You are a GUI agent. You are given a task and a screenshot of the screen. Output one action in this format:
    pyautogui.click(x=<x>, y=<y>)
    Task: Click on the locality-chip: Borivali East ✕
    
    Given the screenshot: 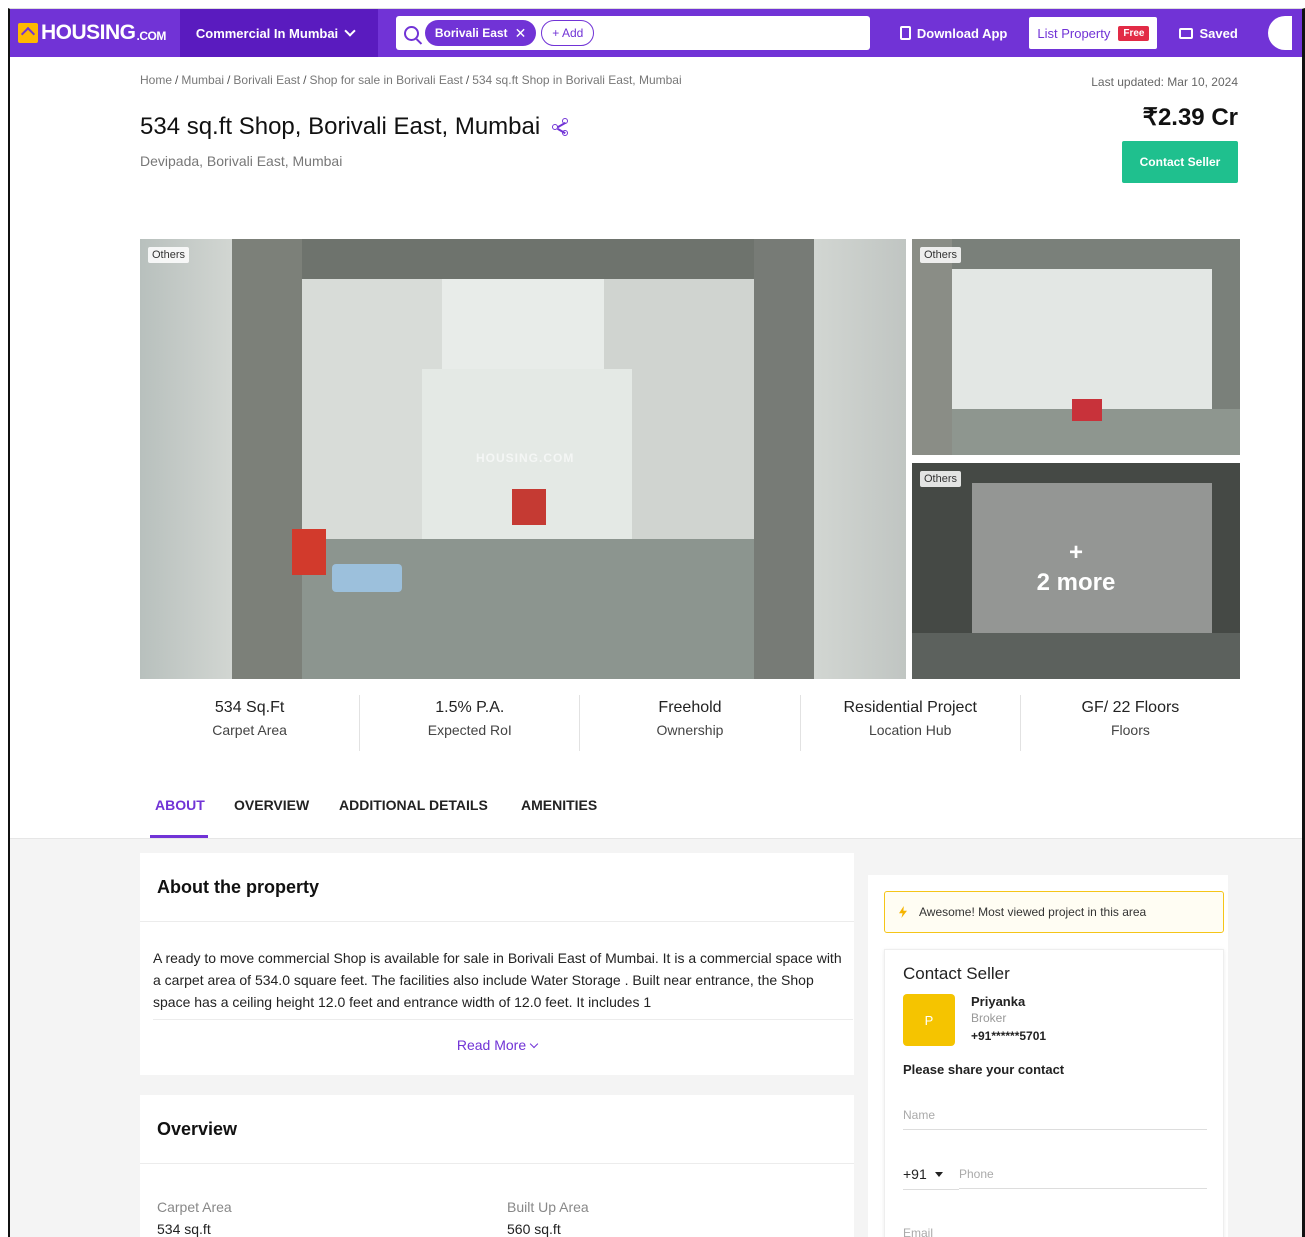 What is the action you would take?
    pyautogui.click(x=480, y=33)
    